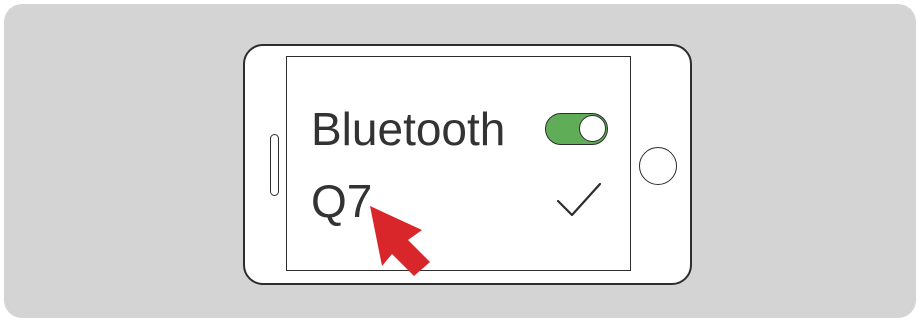 The width and height of the screenshot is (920, 320). I want to click on phone-home-button, so click(658, 166).